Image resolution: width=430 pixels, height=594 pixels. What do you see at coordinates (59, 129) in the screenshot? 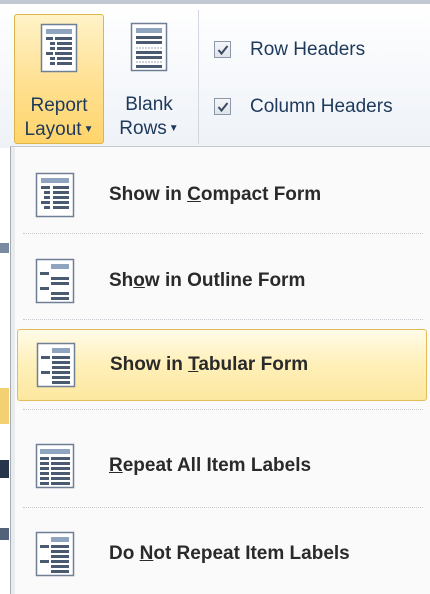
I see `report-layout-label-line2: Layout ▼` at bounding box center [59, 129].